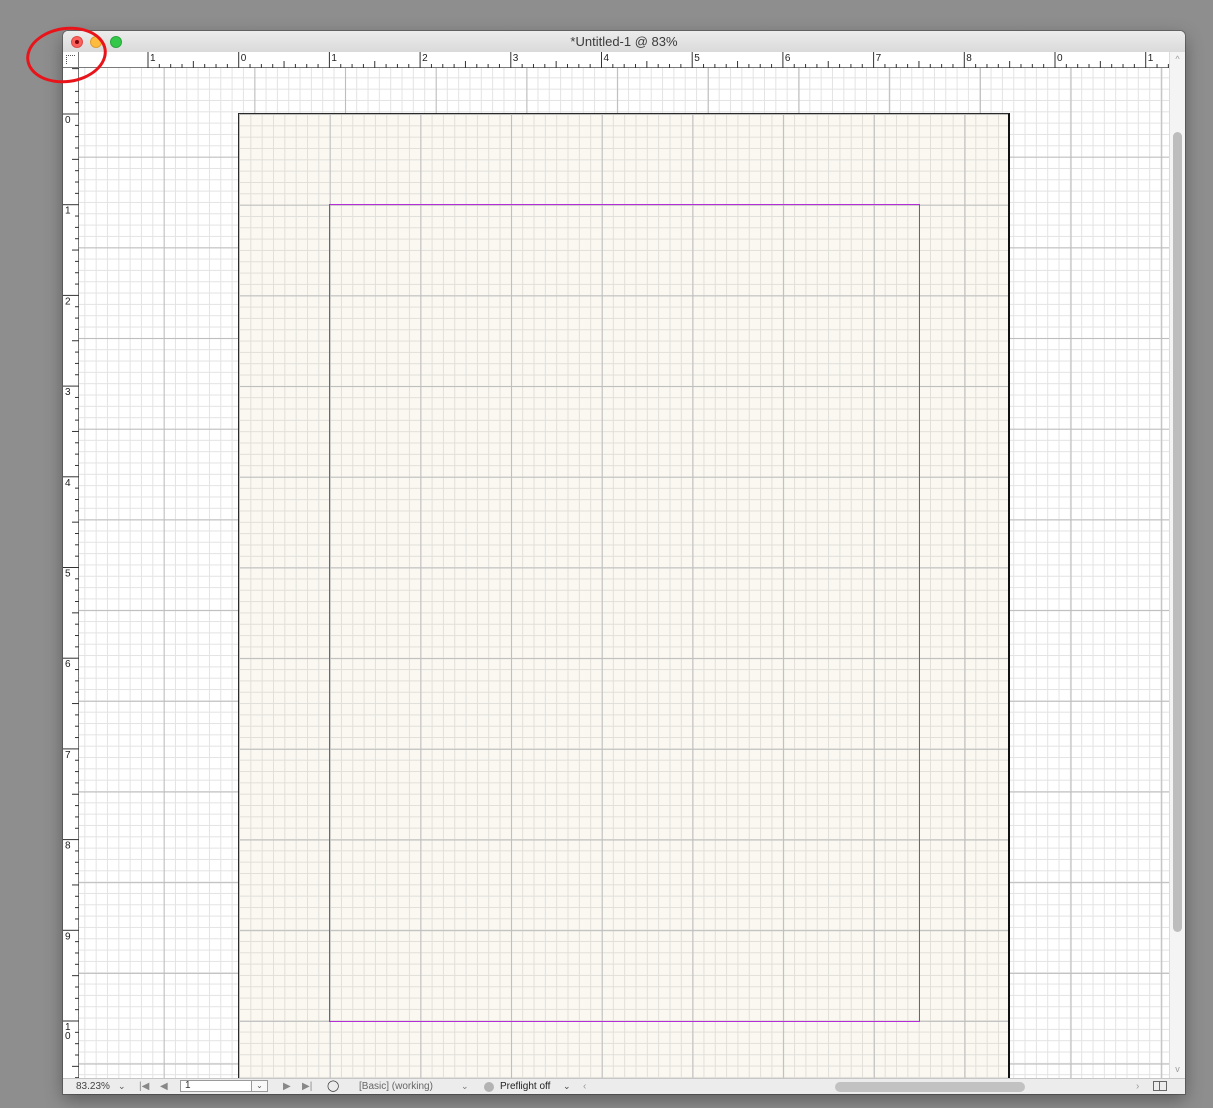  What do you see at coordinates (658, 60) in the screenshot?
I see `horizontal-ruler-ticks: 1 0 1 2 3 4 5 6 7 8 0 1` at bounding box center [658, 60].